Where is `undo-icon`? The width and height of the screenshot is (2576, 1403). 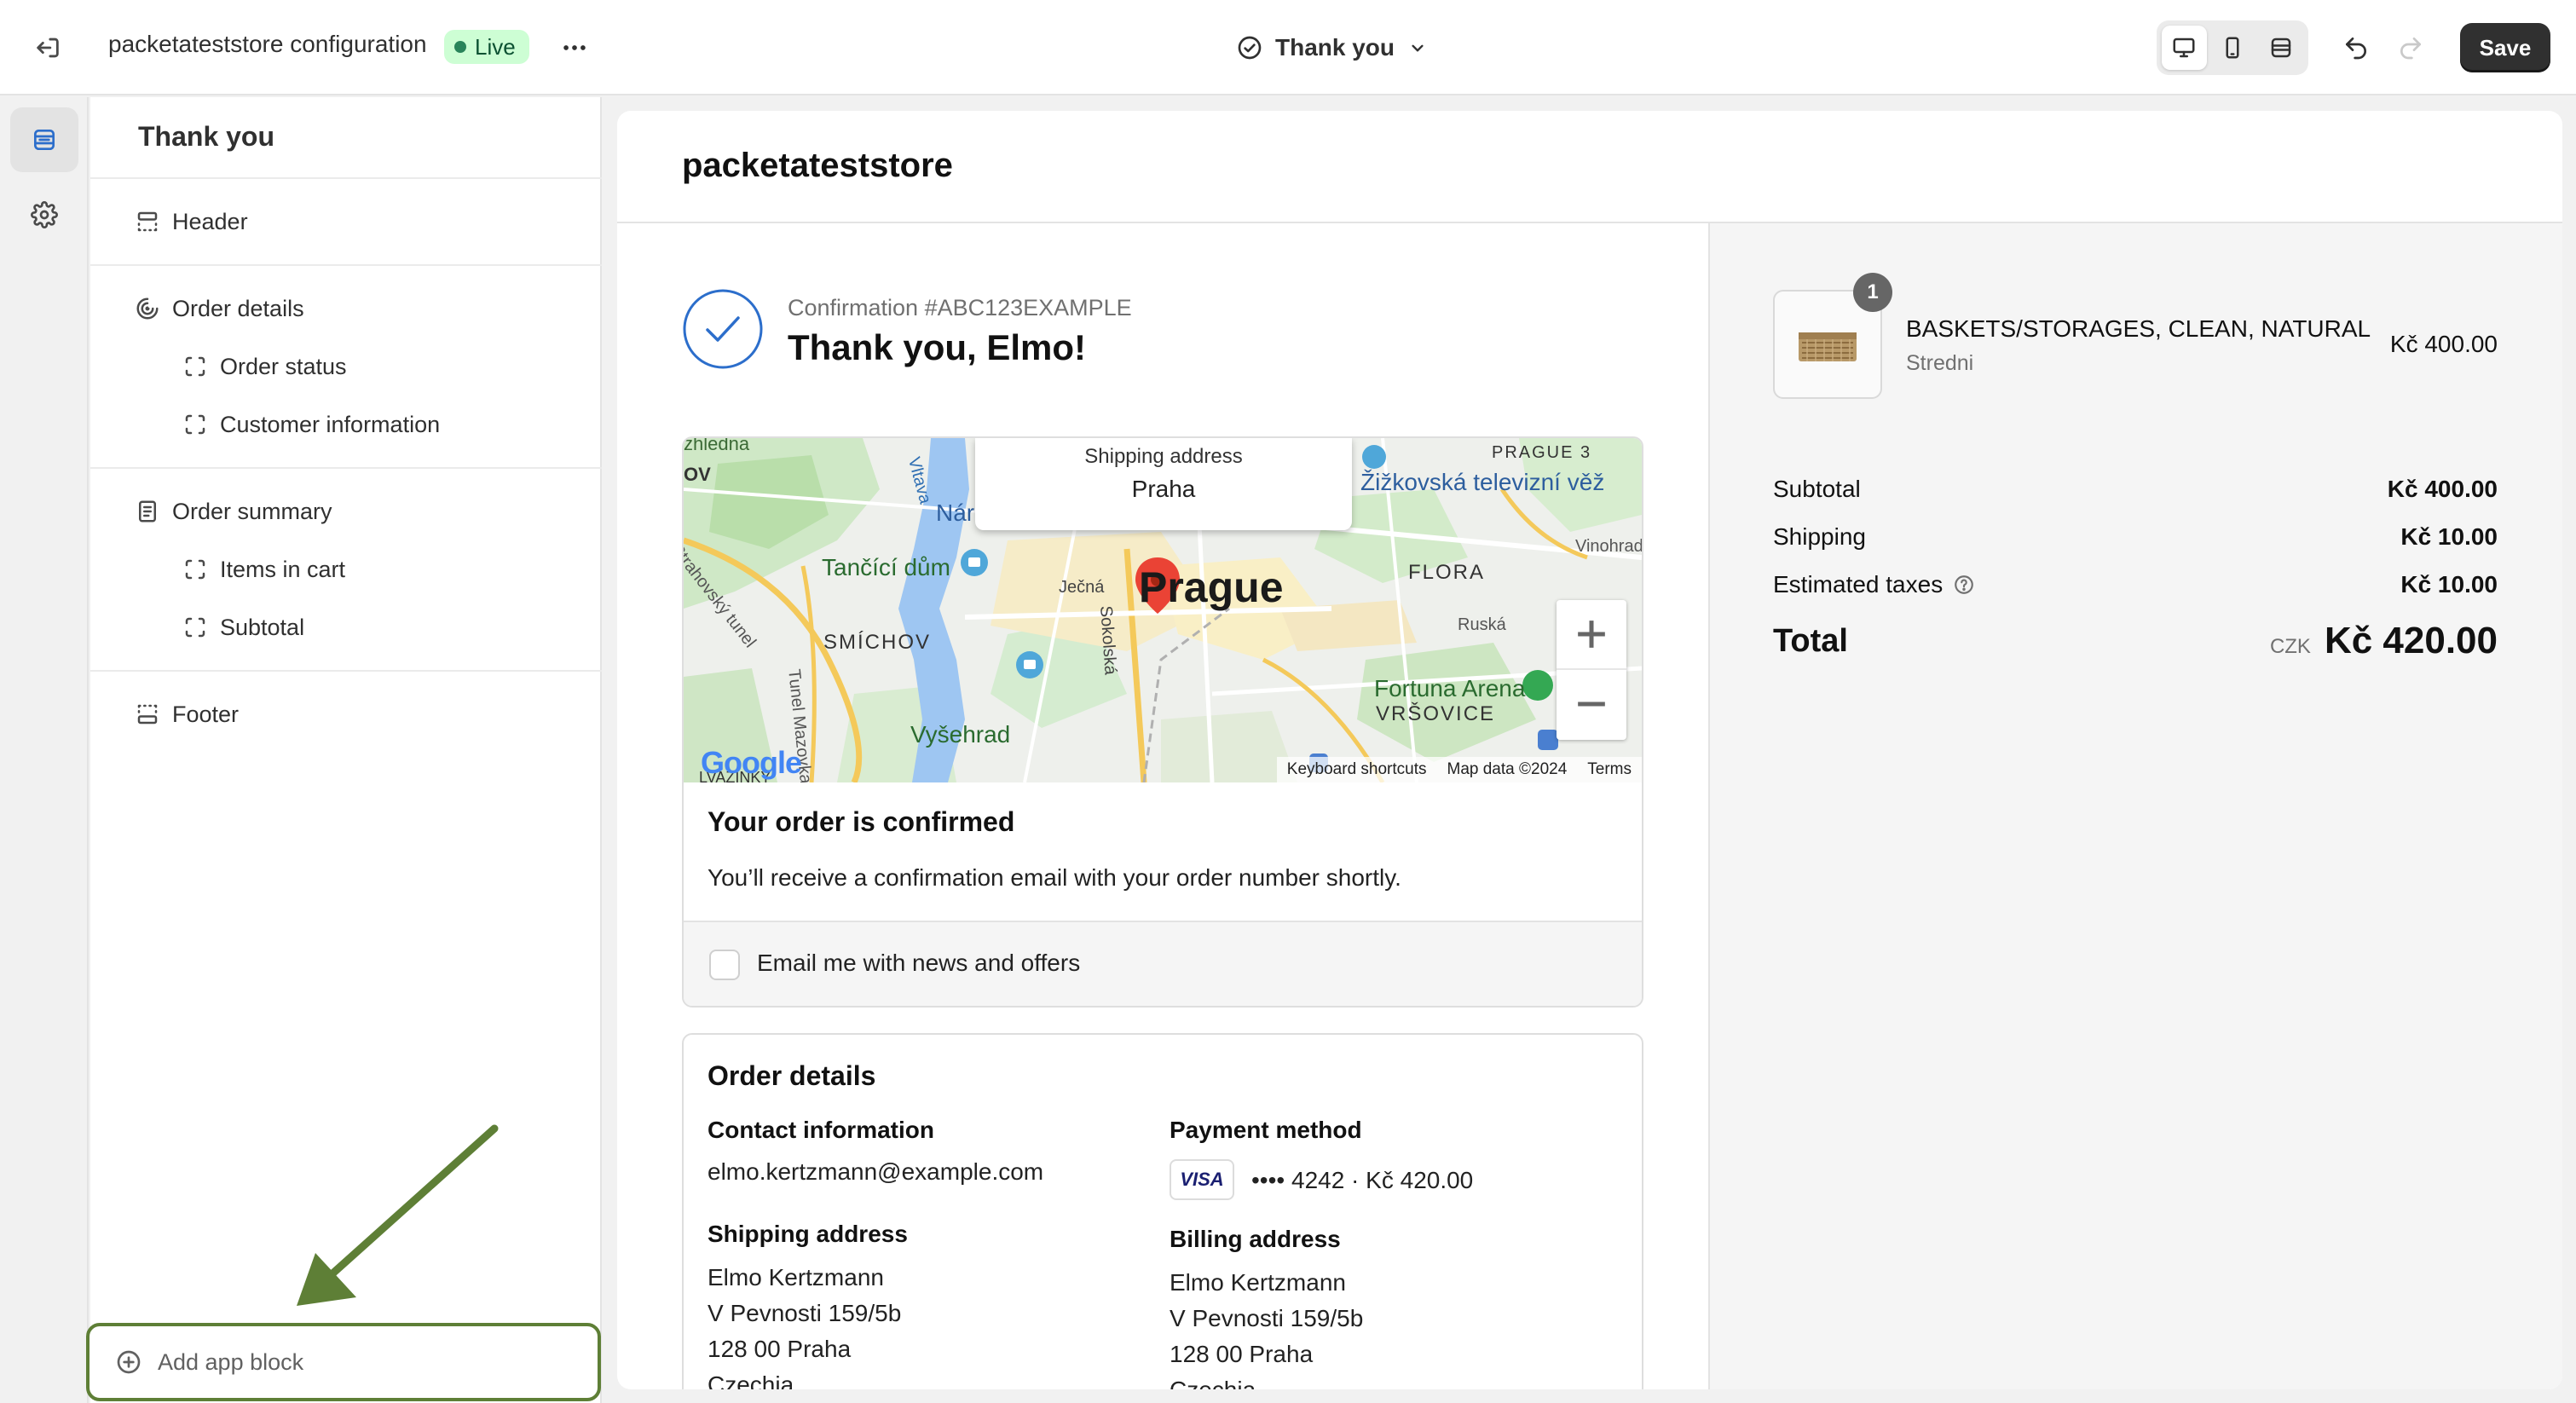 undo-icon is located at coordinates (2356, 49).